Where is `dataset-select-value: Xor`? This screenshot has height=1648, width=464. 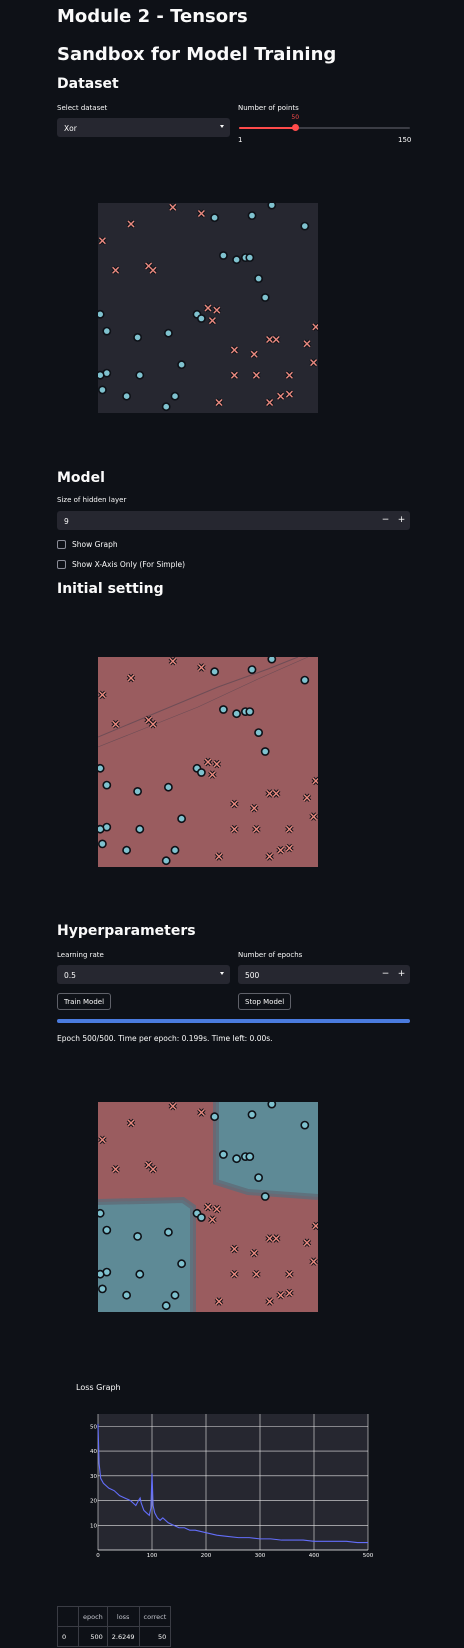 dataset-select-value: Xor is located at coordinates (70, 128).